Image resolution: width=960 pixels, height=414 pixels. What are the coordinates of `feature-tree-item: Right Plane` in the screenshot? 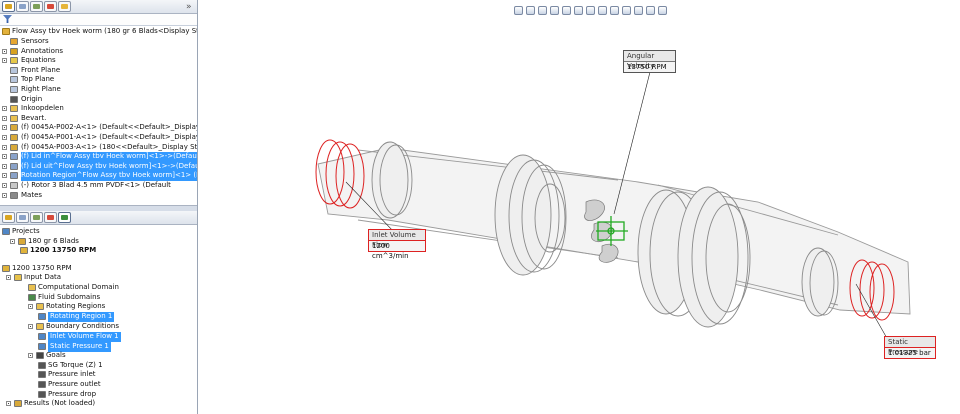 It's located at (98, 90).